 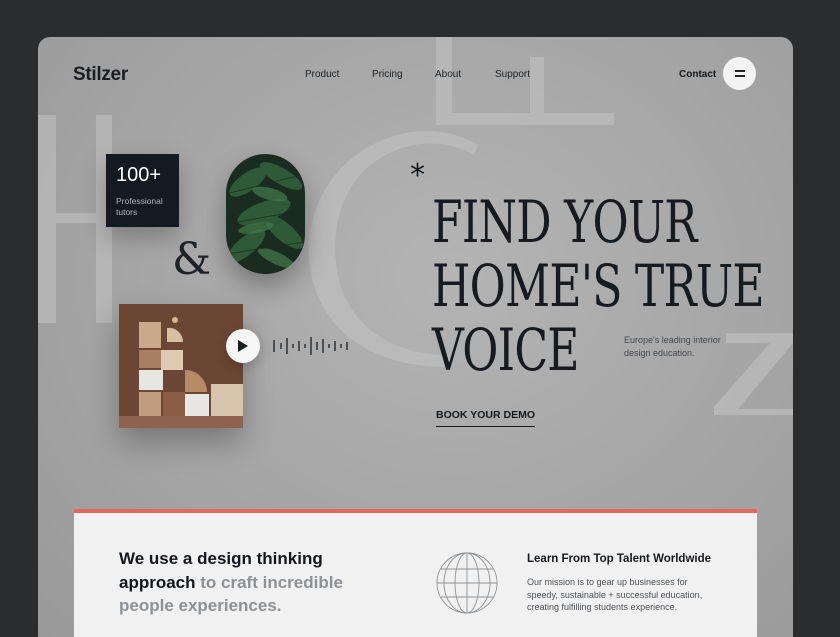 I want to click on book-demo-button: BOOK YOUR DEMO, so click(x=485, y=418).